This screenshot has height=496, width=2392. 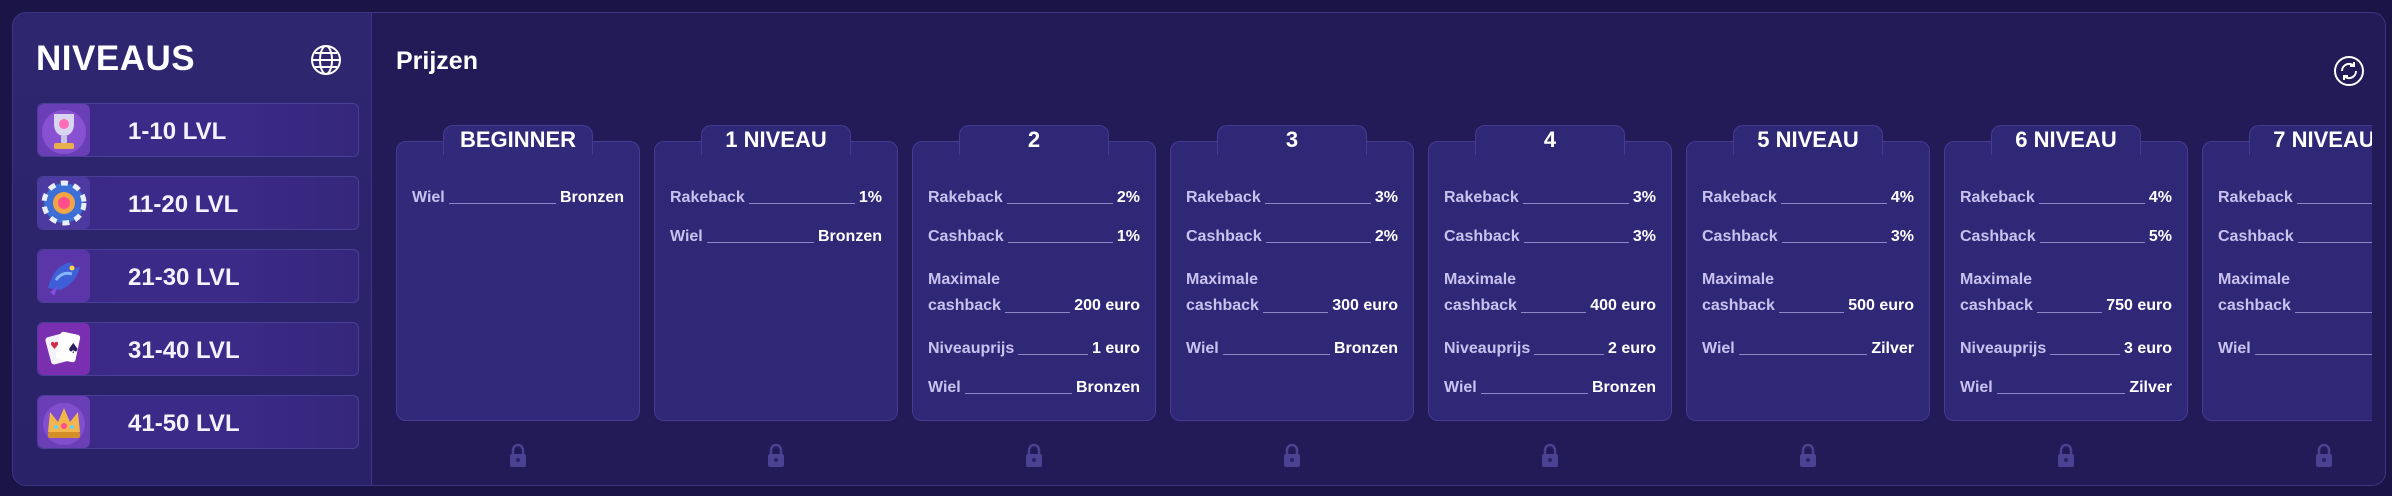 What do you see at coordinates (776, 139) in the screenshot?
I see `card-title: 1 NIVEAU` at bounding box center [776, 139].